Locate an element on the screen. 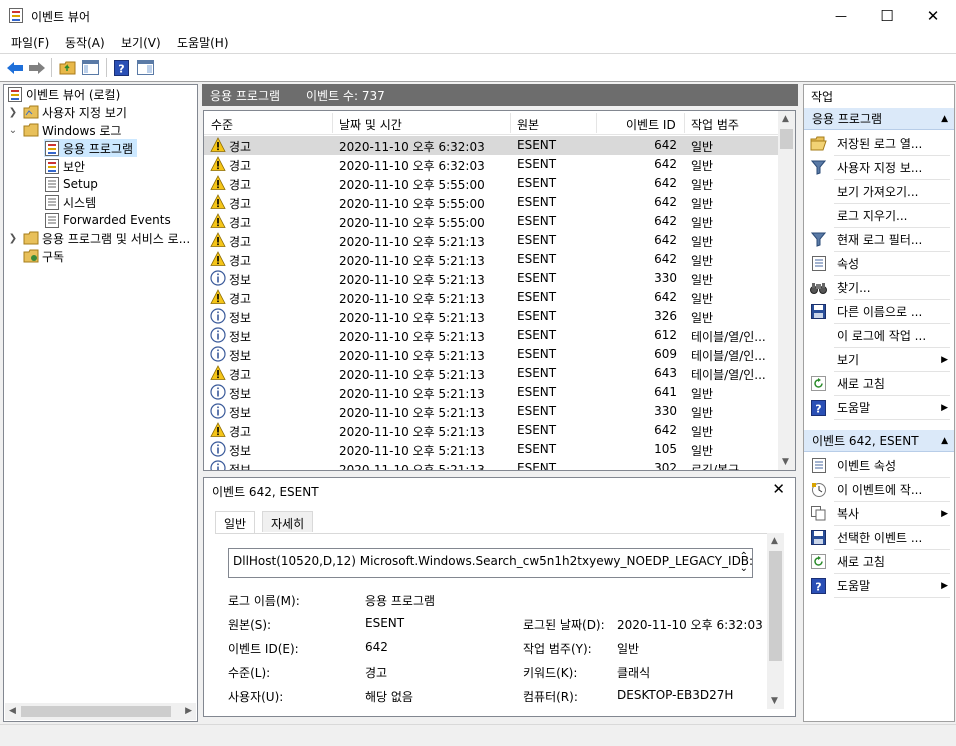 This screenshot has width=956, height=746. close-button: ✕ is located at coordinates (933, 15).